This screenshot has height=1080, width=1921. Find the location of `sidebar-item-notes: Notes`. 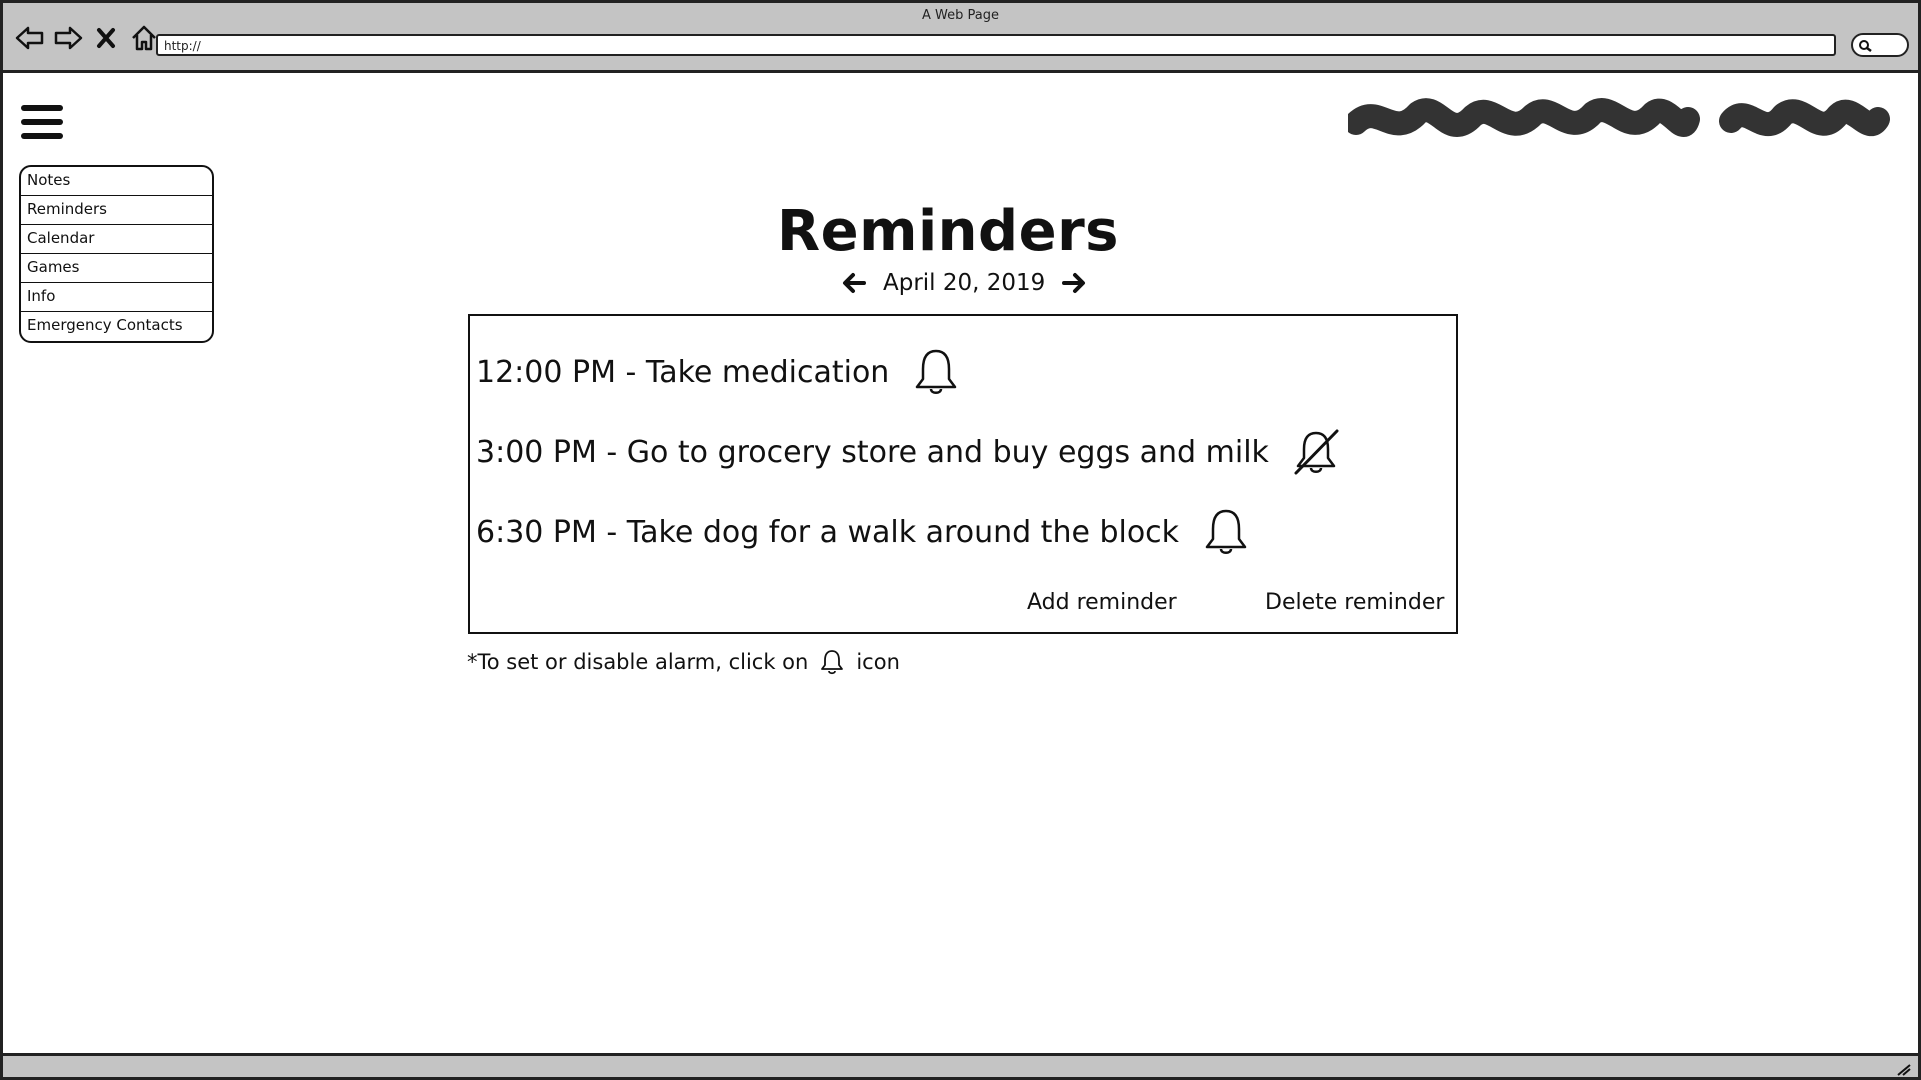

sidebar-item-notes: Notes is located at coordinates (116, 181).